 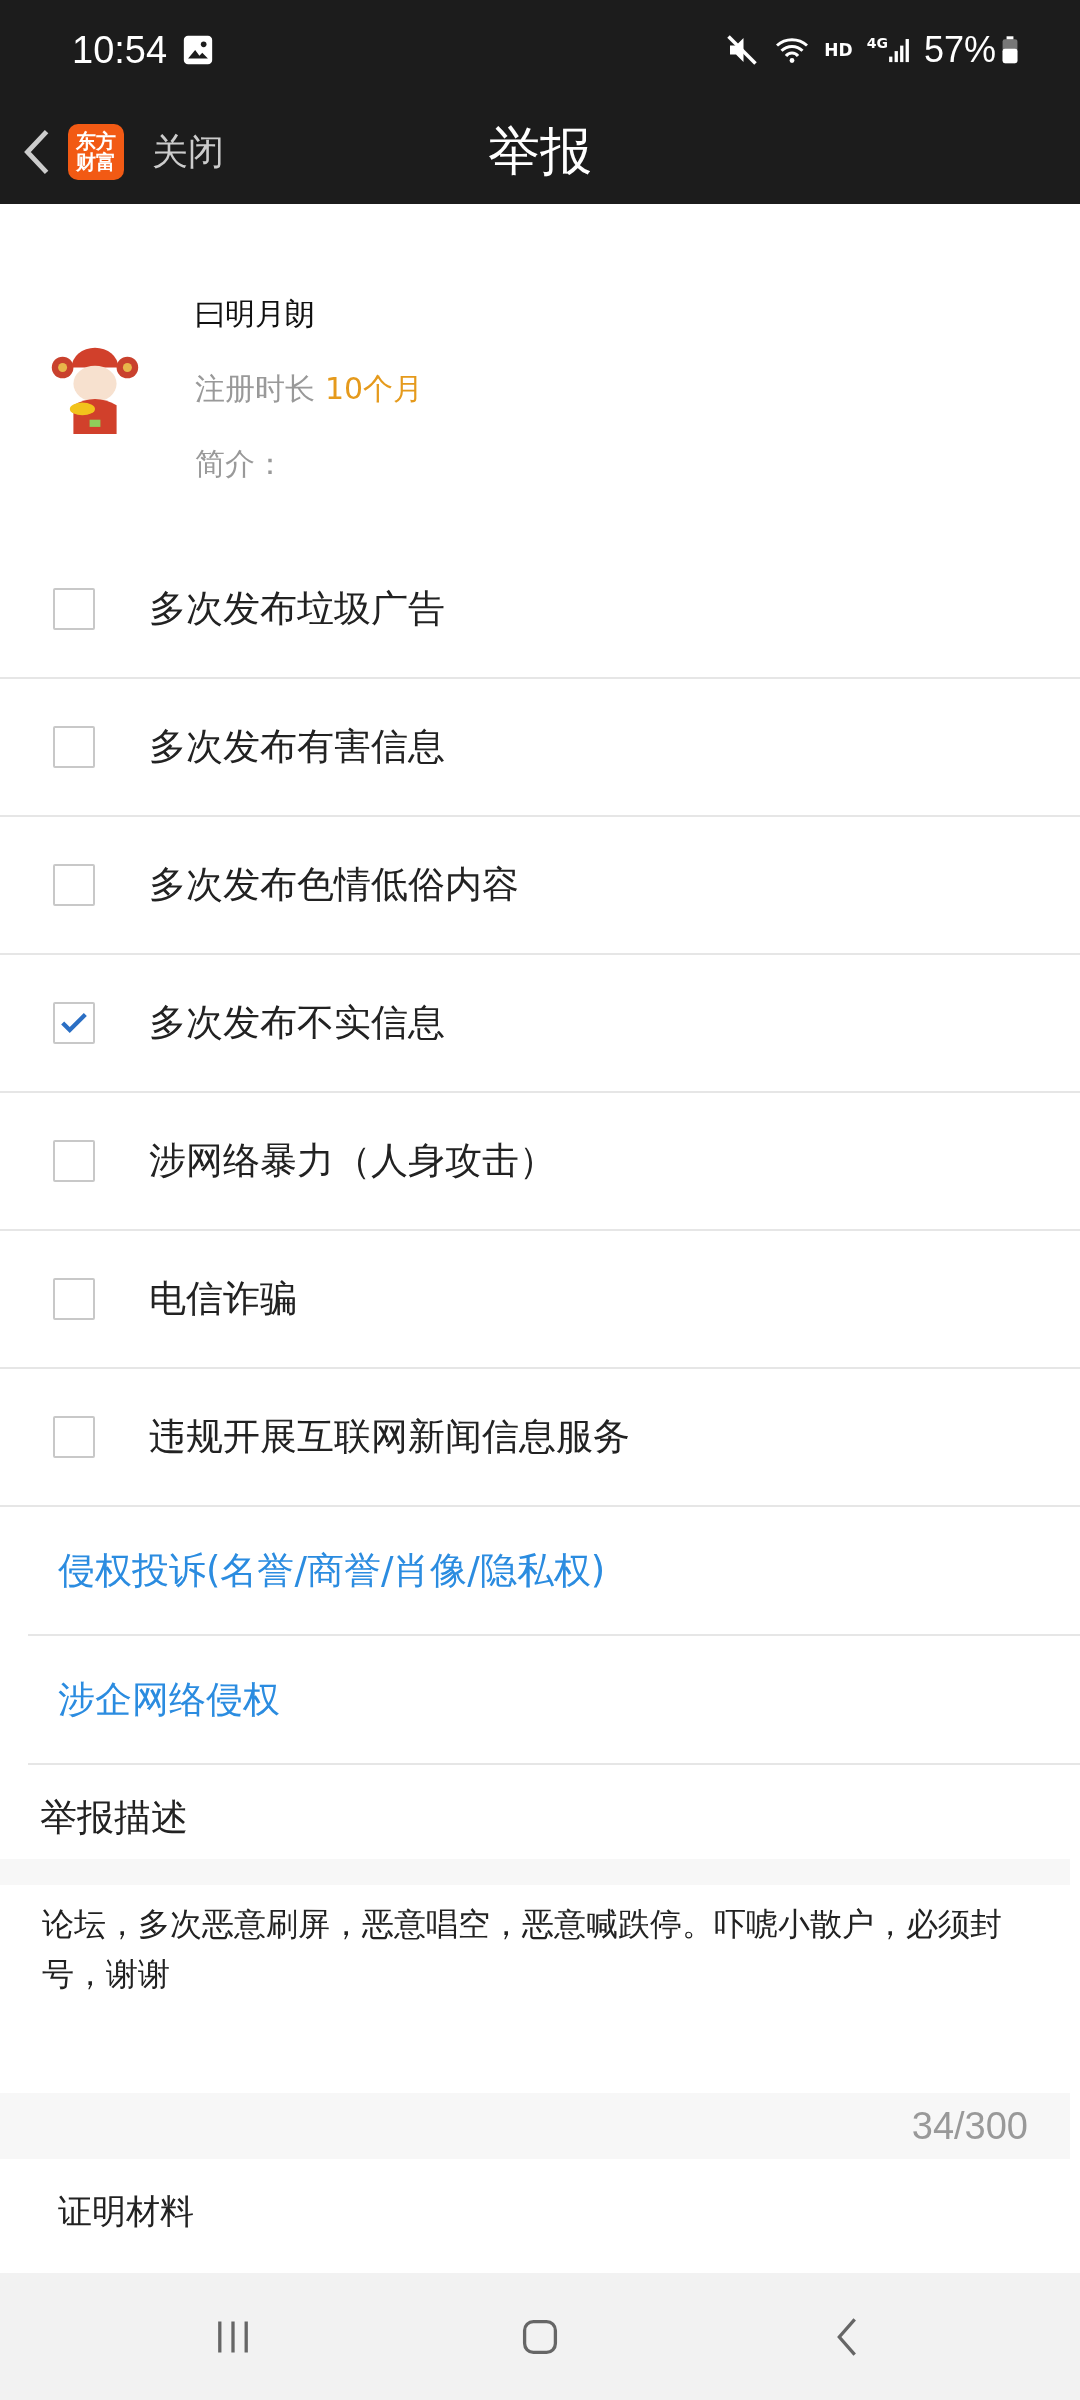 What do you see at coordinates (540, 1300) in the screenshot?
I see `reason-option: 电信诈骗` at bounding box center [540, 1300].